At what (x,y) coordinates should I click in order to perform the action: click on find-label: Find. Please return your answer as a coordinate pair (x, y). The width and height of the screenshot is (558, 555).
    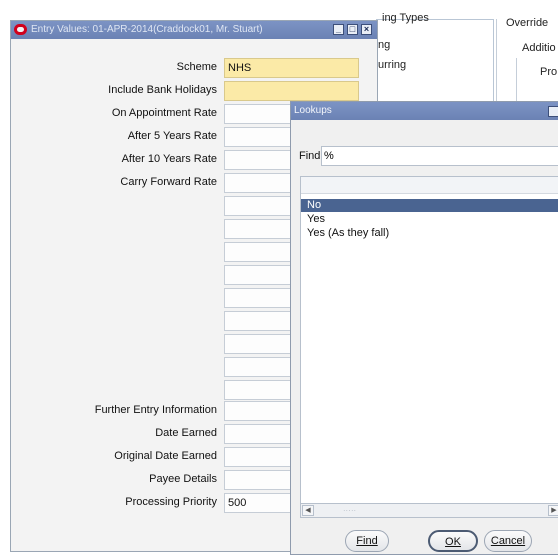
    Looking at the image, I should click on (310, 156).